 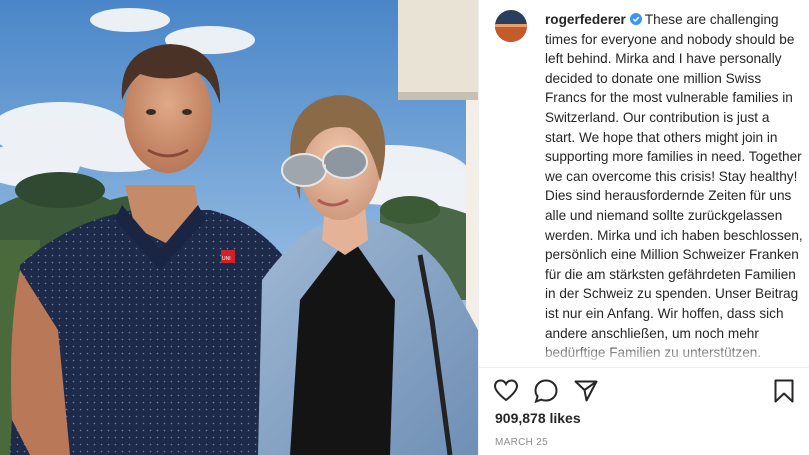 I want to click on avatar-image, so click(x=511, y=26).